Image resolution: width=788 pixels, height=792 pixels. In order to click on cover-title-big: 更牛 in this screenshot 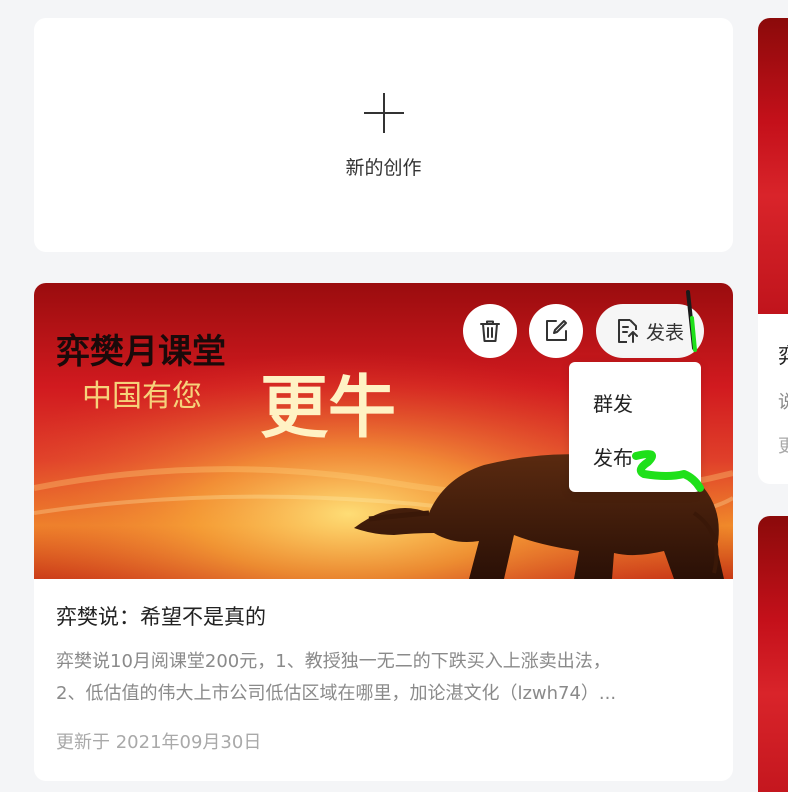, I will do `click(328, 408)`.